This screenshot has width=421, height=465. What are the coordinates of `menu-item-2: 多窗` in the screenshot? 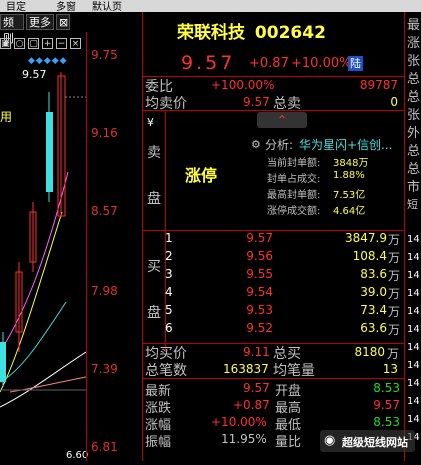 It's located at (66, 6).